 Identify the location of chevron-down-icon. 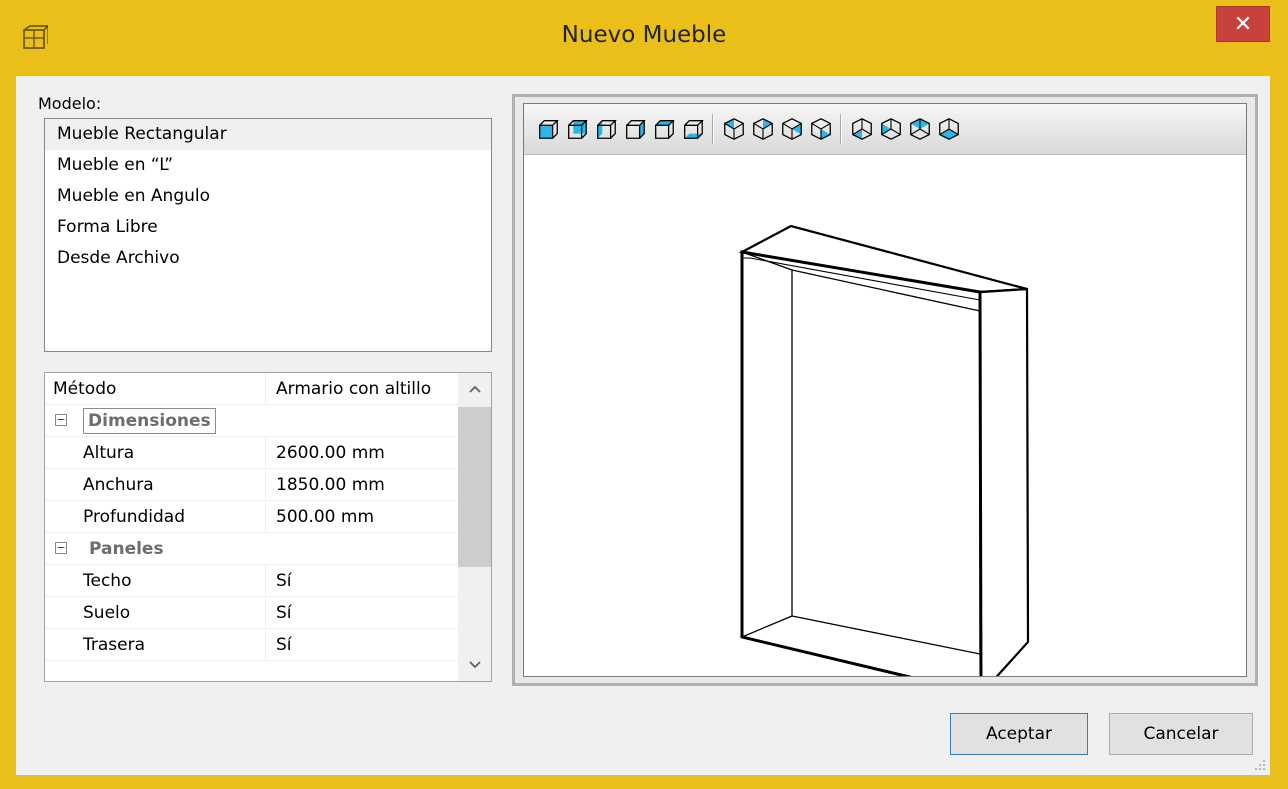
(474, 665).